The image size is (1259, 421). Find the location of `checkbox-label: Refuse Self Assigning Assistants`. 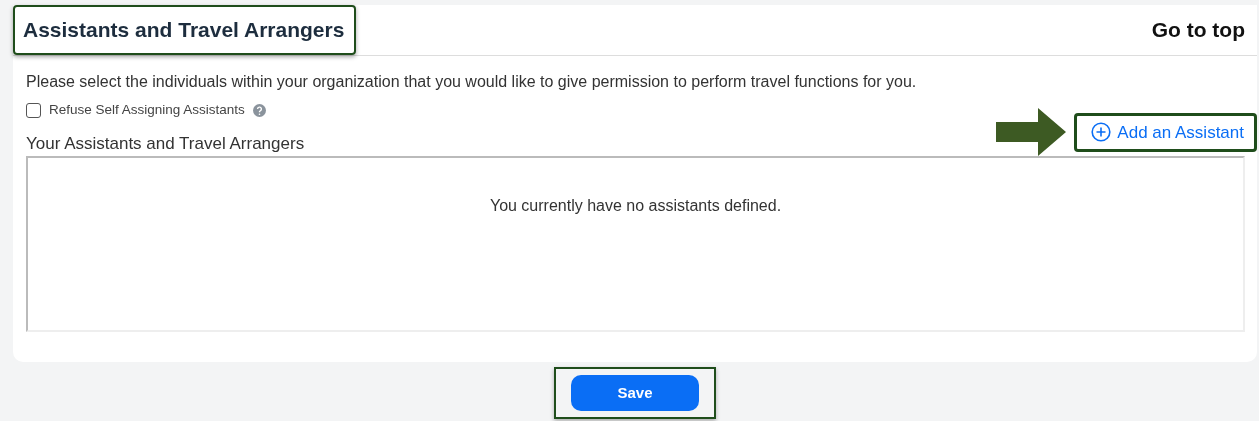

checkbox-label: Refuse Self Assigning Assistants is located at coordinates (147, 110).